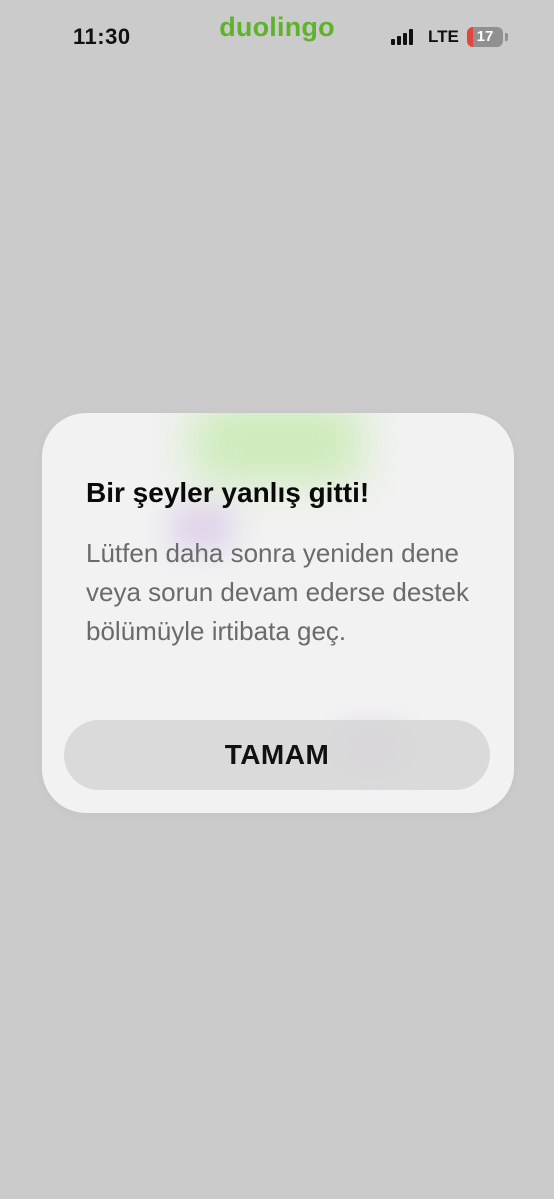 Image resolution: width=554 pixels, height=1199 pixels. Describe the element at coordinates (228, 492) in the screenshot. I see `dialog-title: Bir şeyler yanlış gitti!` at that location.